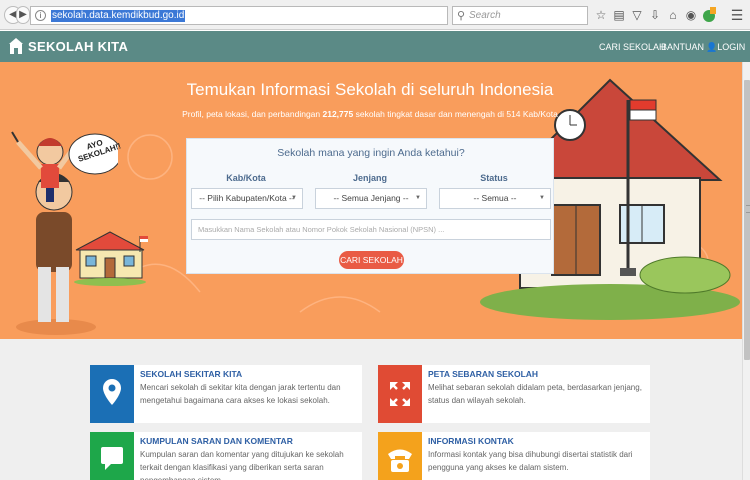 The width and height of the screenshot is (750, 480). What do you see at coordinates (731, 47) in the screenshot?
I see `nav-login-label: LOGIN` at bounding box center [731, 47].